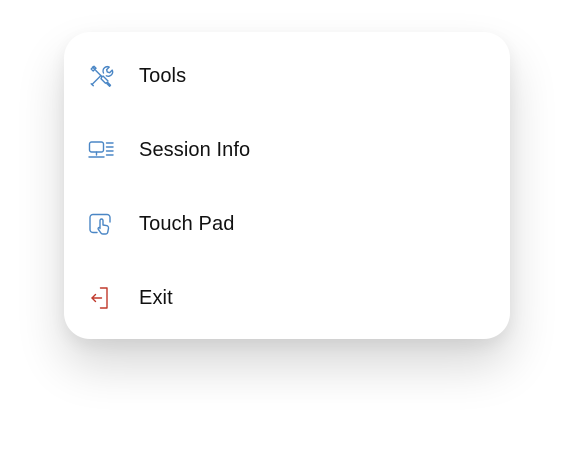 The image size is (588, 464). What do you see at coordinates (101, 150) in the screenshot?
I see `monitor-info-icon` at bounding box center [101, 150].